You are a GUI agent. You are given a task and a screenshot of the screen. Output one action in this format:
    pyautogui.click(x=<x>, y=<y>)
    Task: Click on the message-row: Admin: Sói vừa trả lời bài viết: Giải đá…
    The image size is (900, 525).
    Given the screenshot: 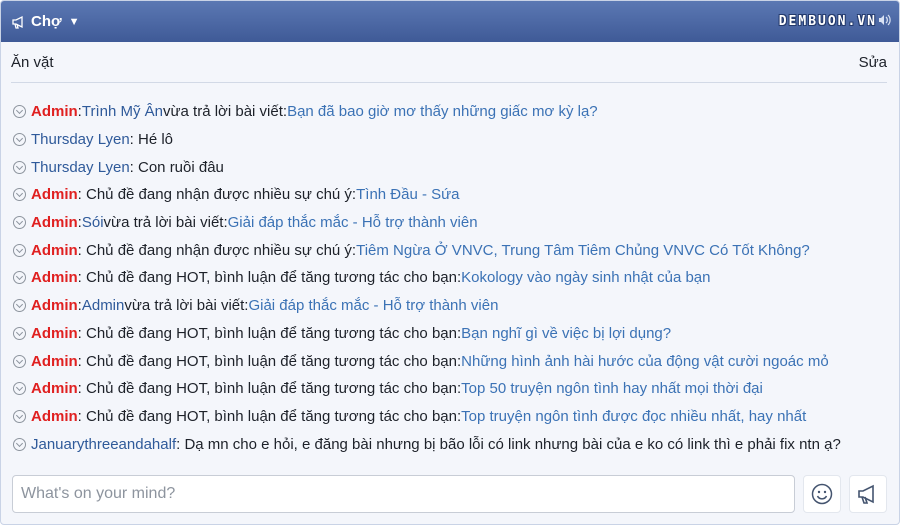 What is the action you would take?
    pyautogui.click(x=451, y=223)
    